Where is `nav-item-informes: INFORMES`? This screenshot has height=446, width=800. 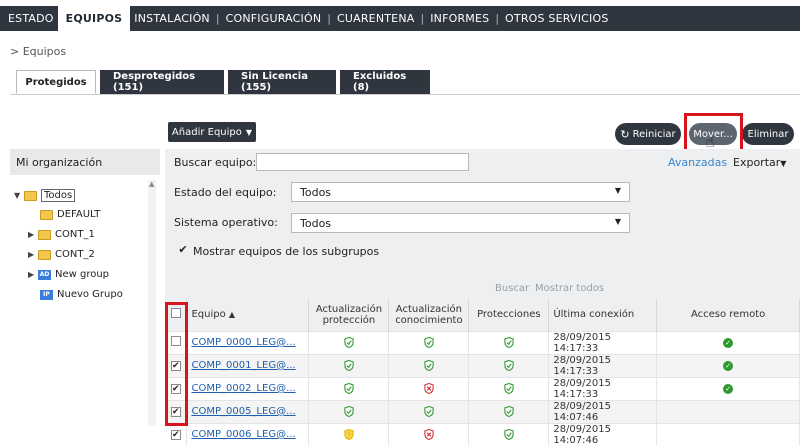
nav-item-informes: INFORMES is located at coordinates (459, 18).